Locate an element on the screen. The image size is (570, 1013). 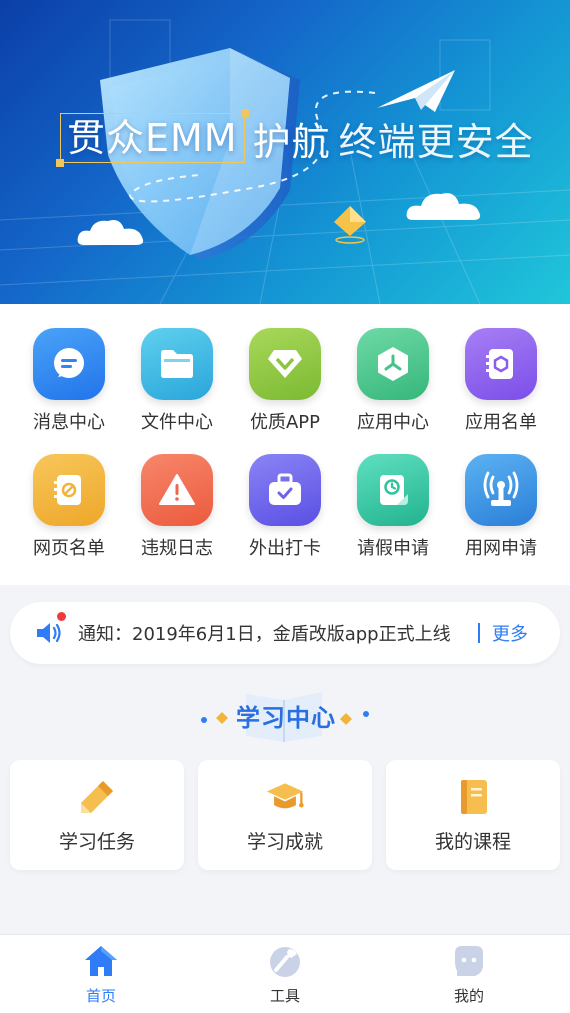
study-center-title: 学习中心 is located at coordinates (286, 718).